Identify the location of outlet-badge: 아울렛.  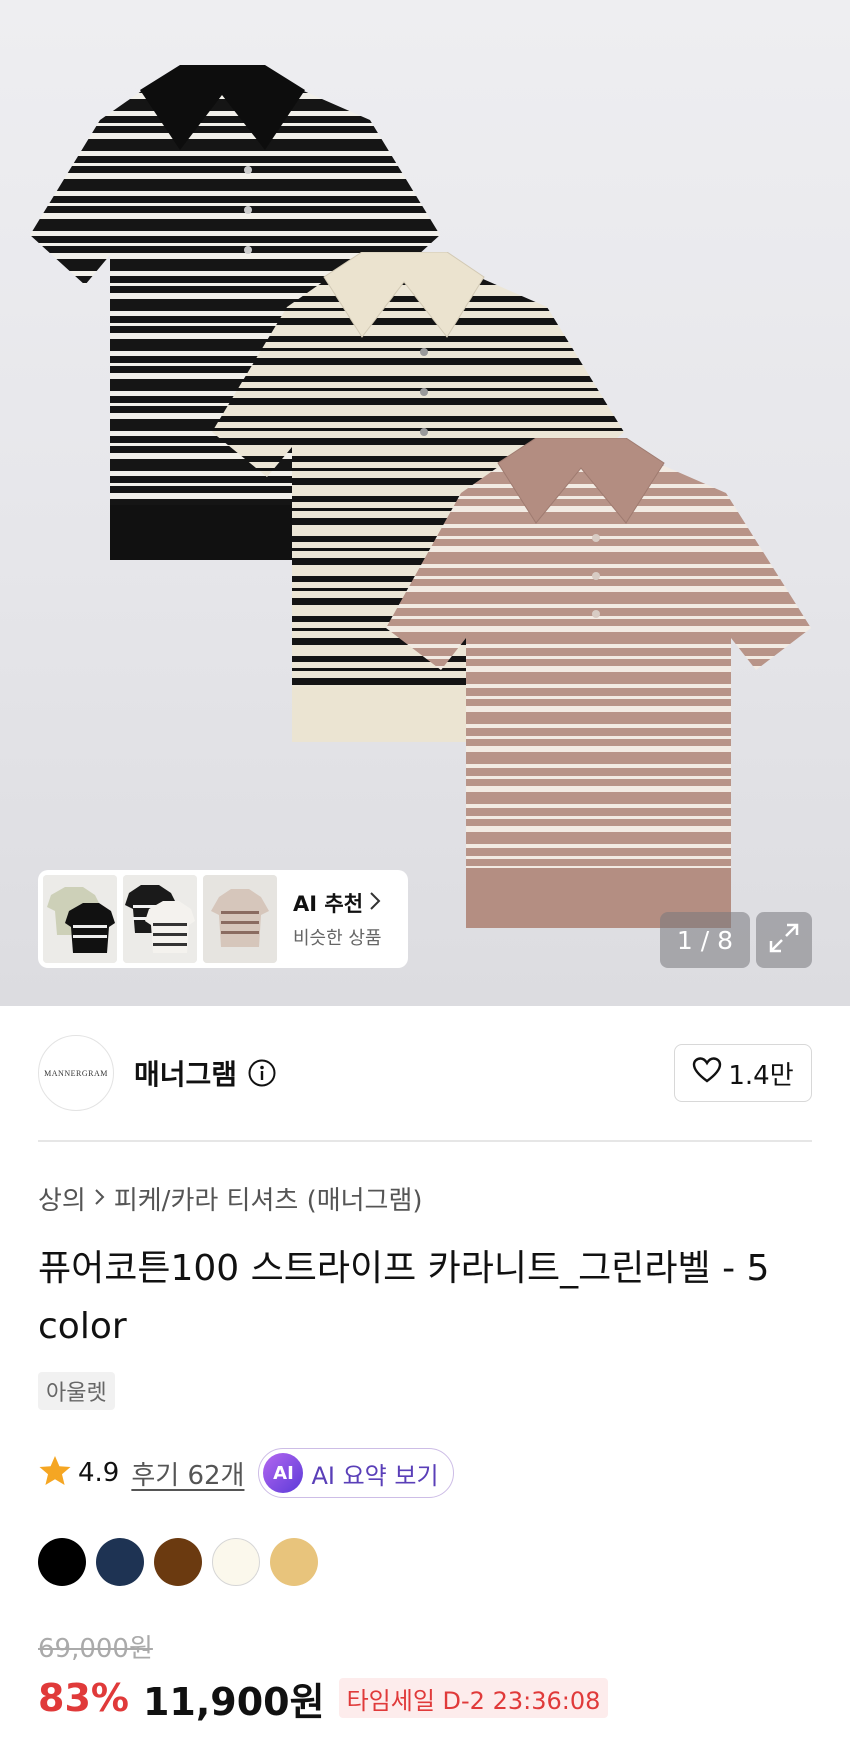
(76, 1391).